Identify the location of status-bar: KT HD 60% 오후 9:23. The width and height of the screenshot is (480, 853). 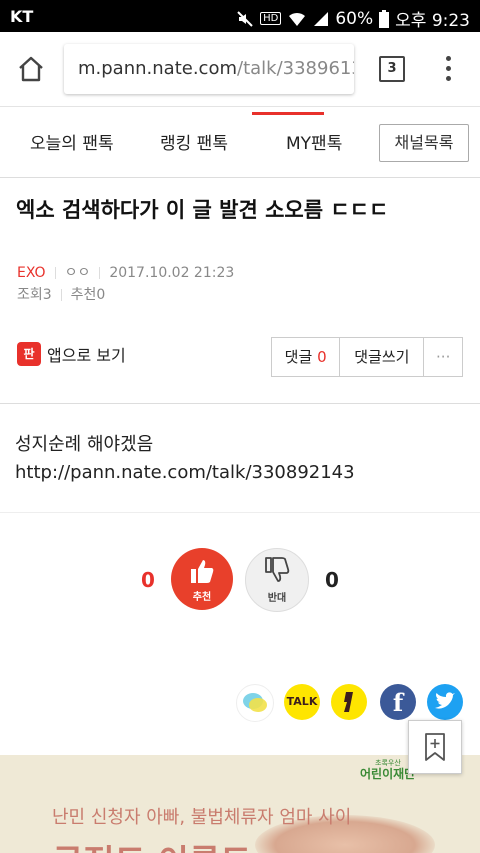
(240, 16).